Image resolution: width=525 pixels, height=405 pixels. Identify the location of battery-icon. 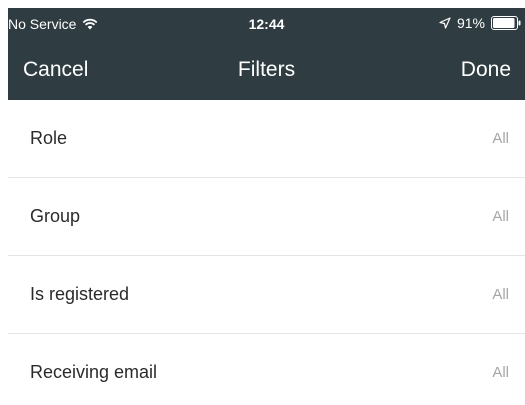
(506, 23).